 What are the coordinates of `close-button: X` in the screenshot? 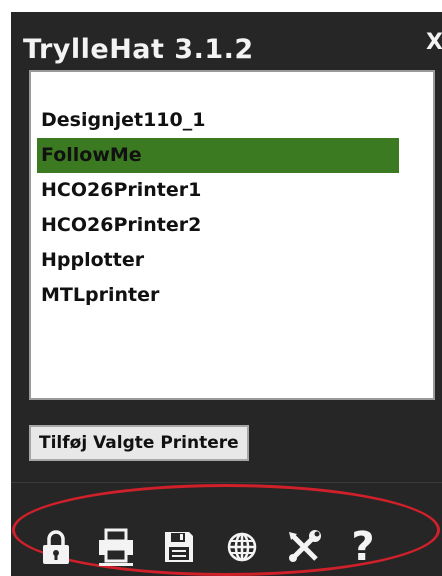 It's located at (434, 43).